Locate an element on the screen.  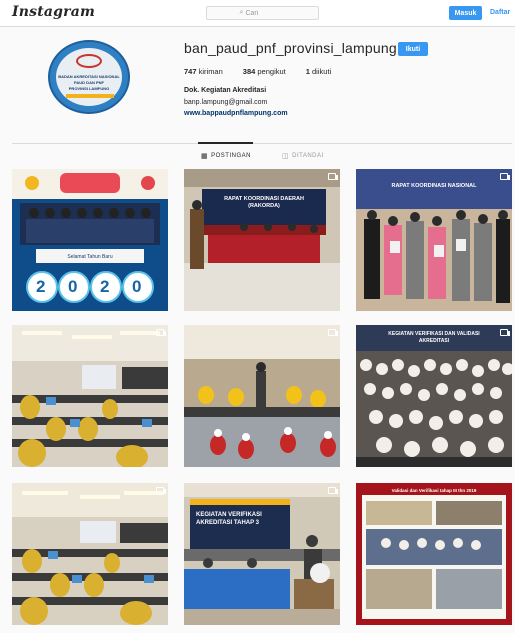
post-tile-2: RAPAT KOORDINASI DAERAH (RAKORDA) is located at coordinates (262, 240).